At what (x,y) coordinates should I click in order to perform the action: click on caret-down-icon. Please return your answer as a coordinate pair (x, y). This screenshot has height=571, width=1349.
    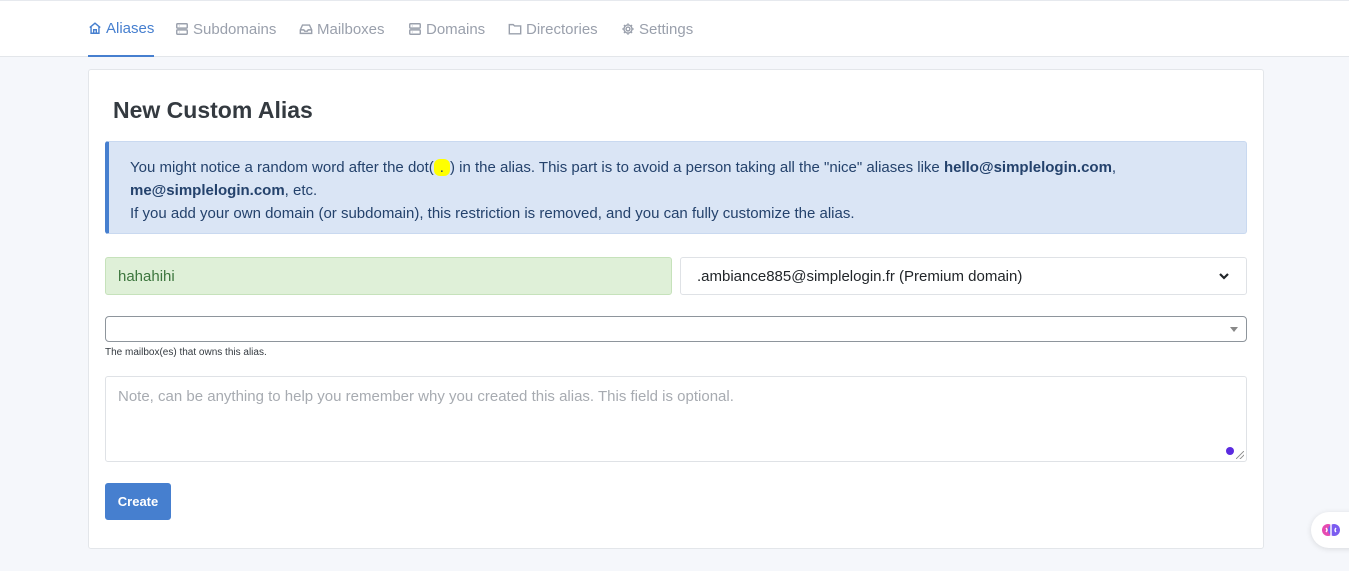
    Looking at the image, I should click on (1234, 329).